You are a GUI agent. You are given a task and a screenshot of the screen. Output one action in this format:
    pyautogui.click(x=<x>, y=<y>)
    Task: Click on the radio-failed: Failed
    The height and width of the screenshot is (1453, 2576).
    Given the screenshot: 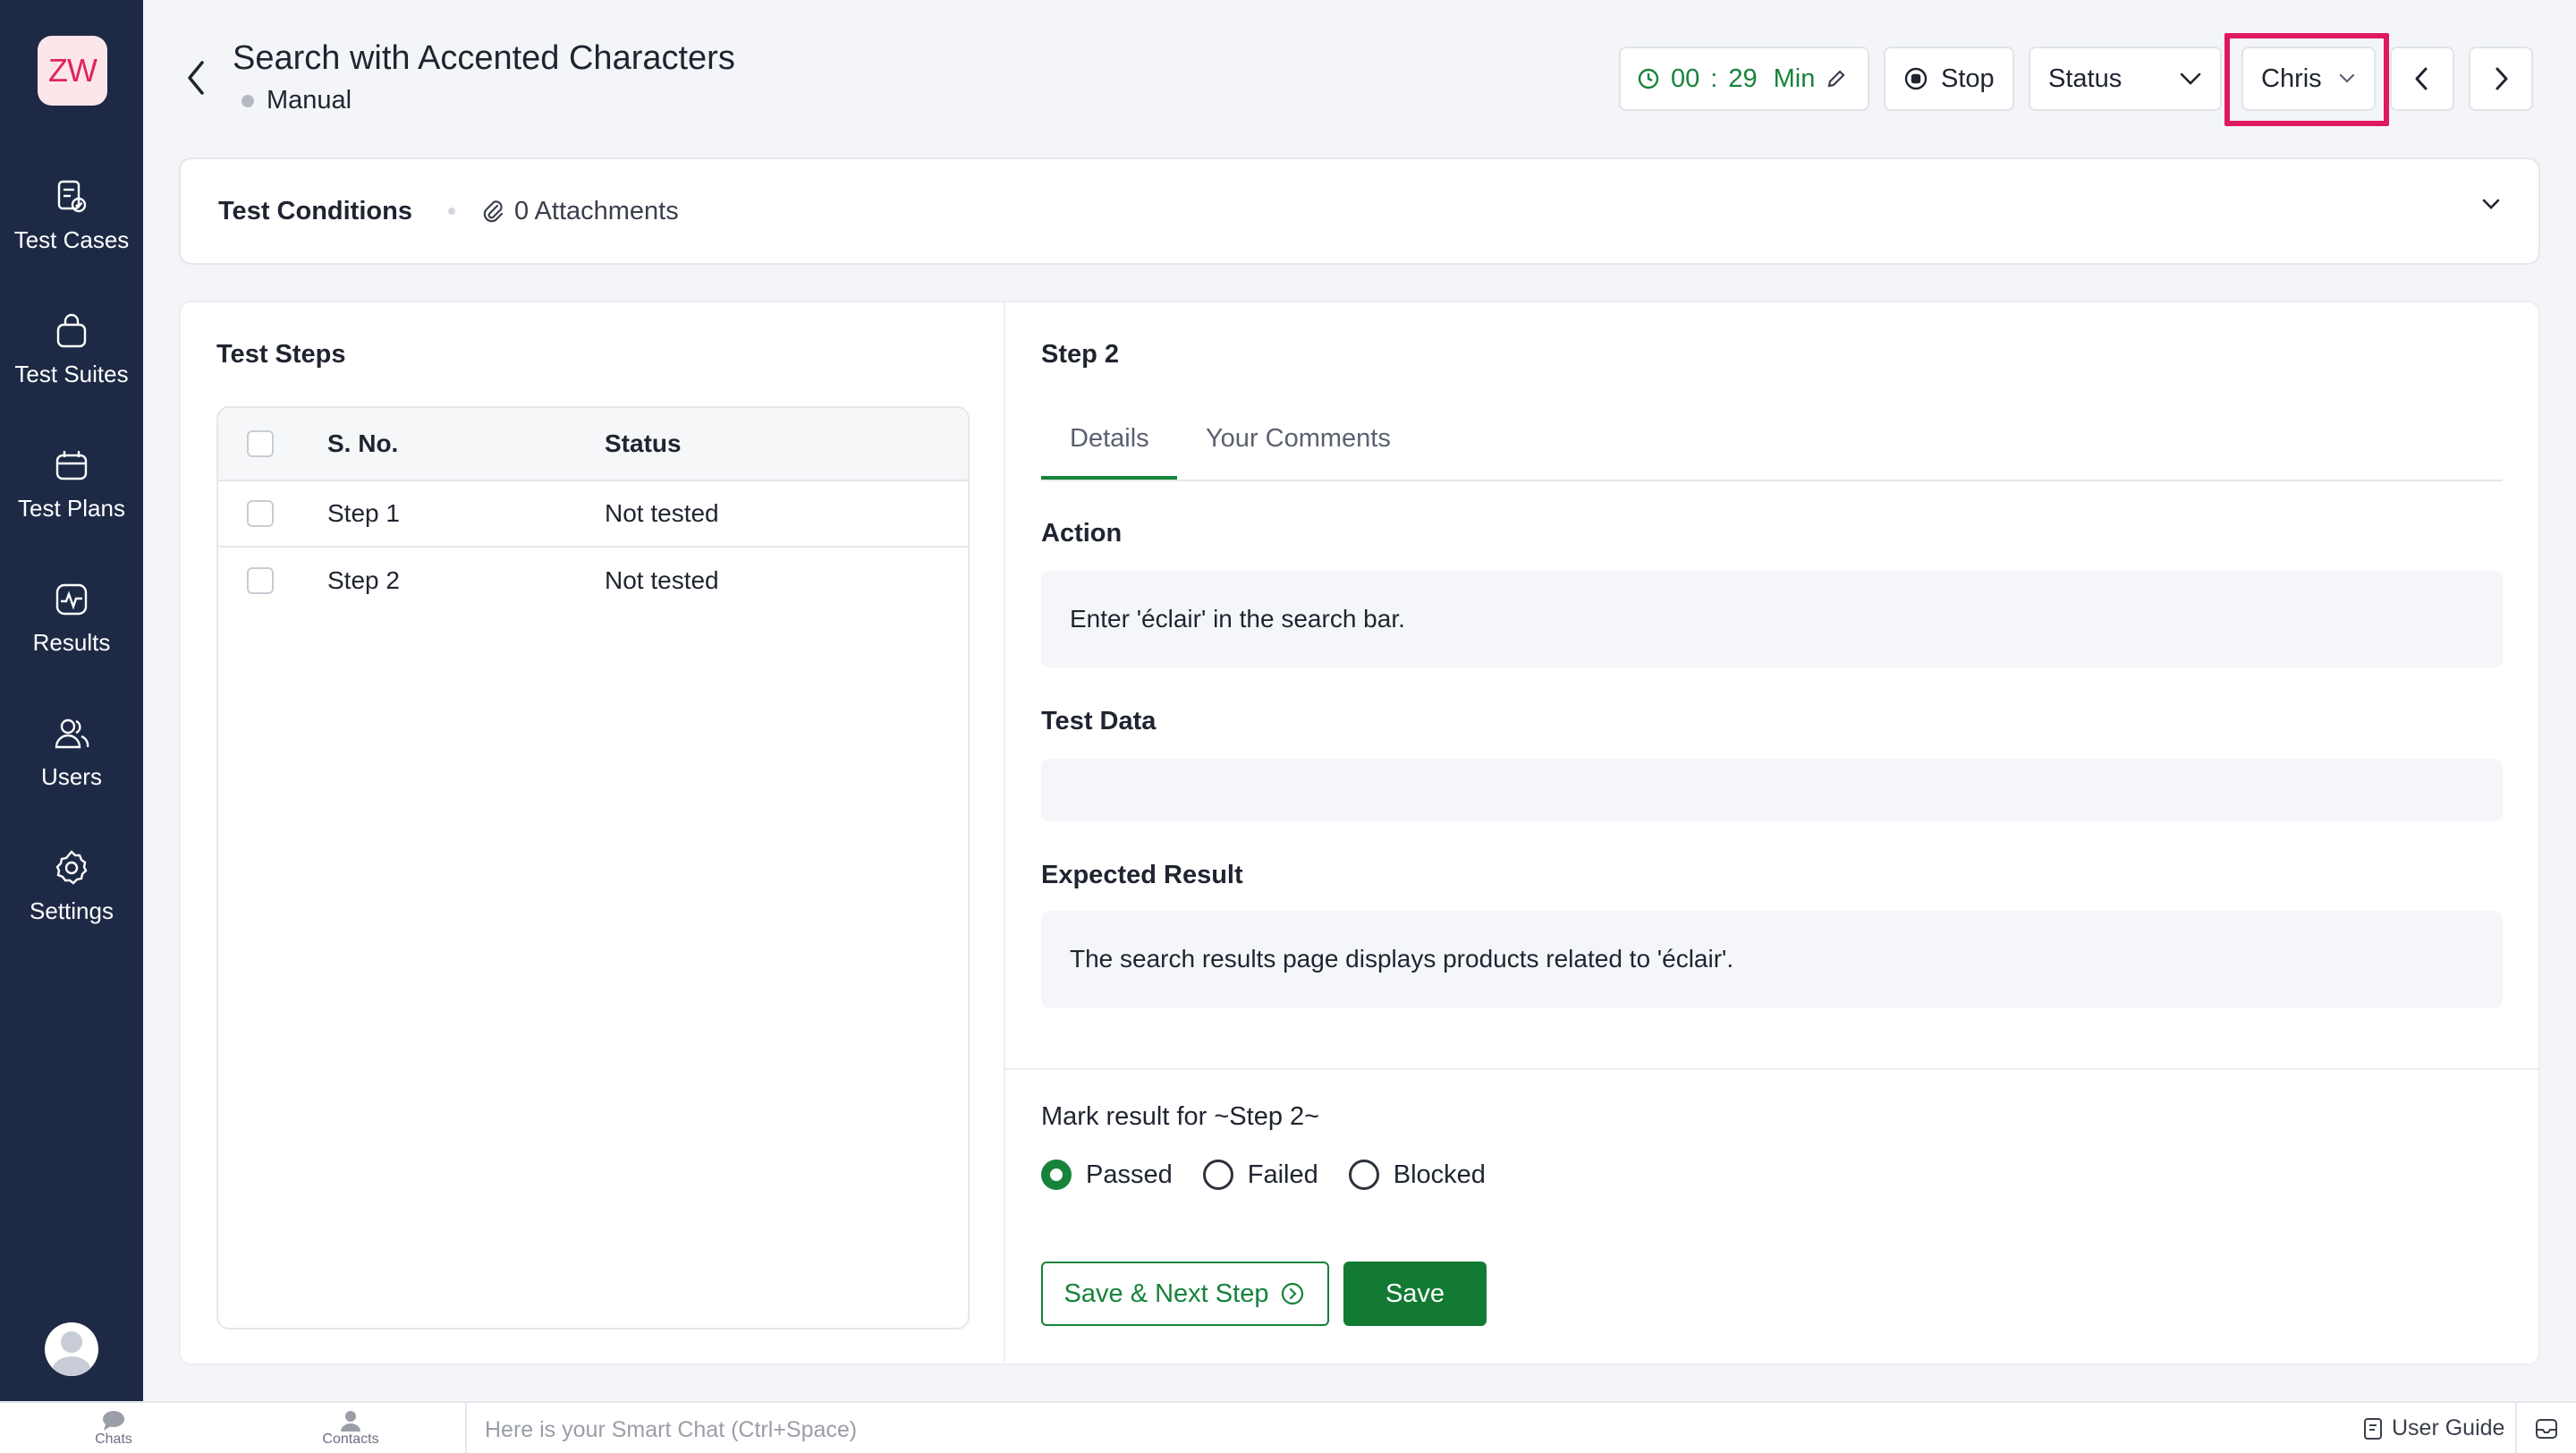 What is the action you would take?
    pyautogui.click(x=1260, y=1175)
    